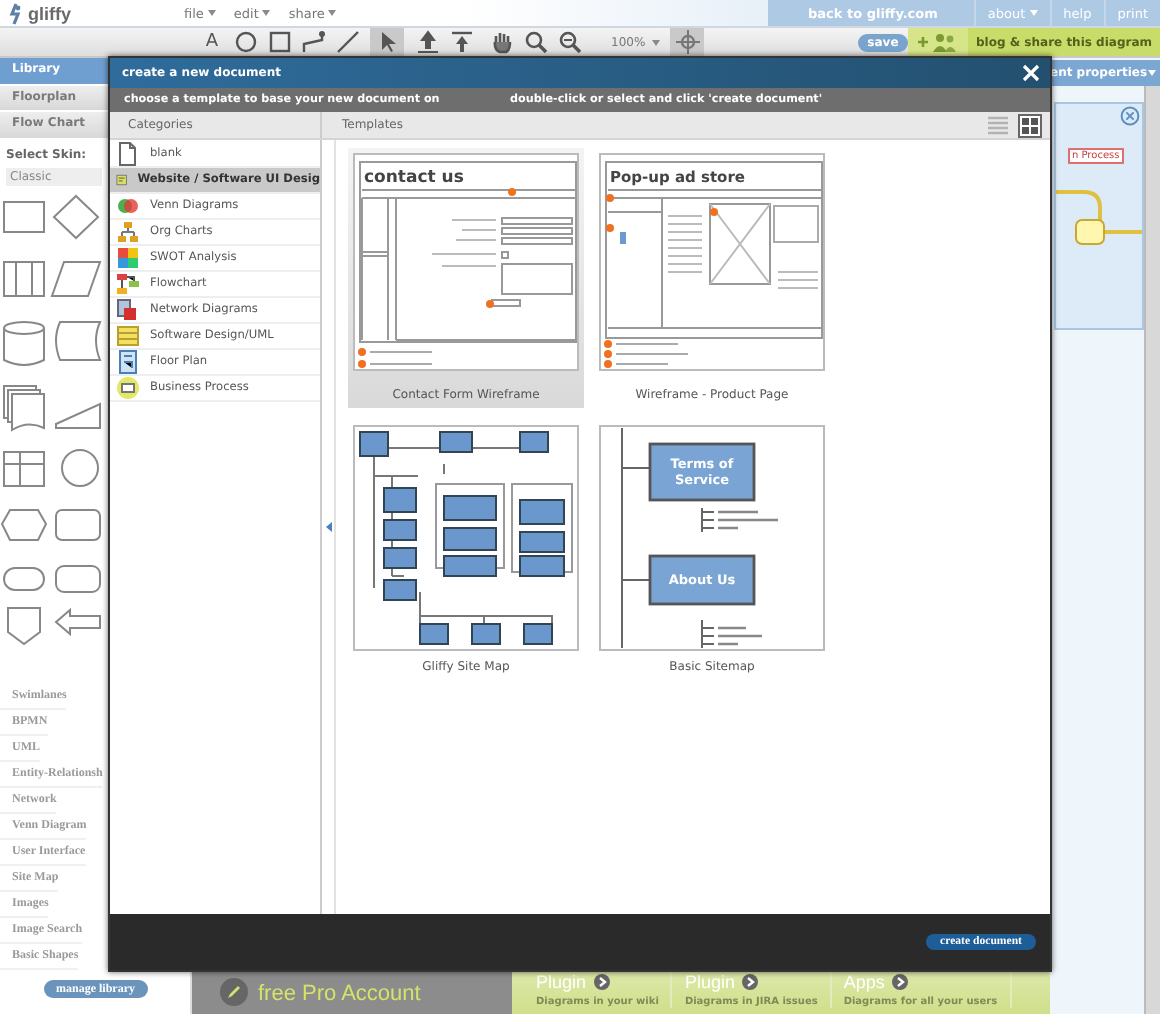 The height and width of the screenshot is (1014, 1160). What do you see at coordinates (461, 42) in the screenshot?
I see `arrow-to-top-icon` at bounding box center [461, 42].